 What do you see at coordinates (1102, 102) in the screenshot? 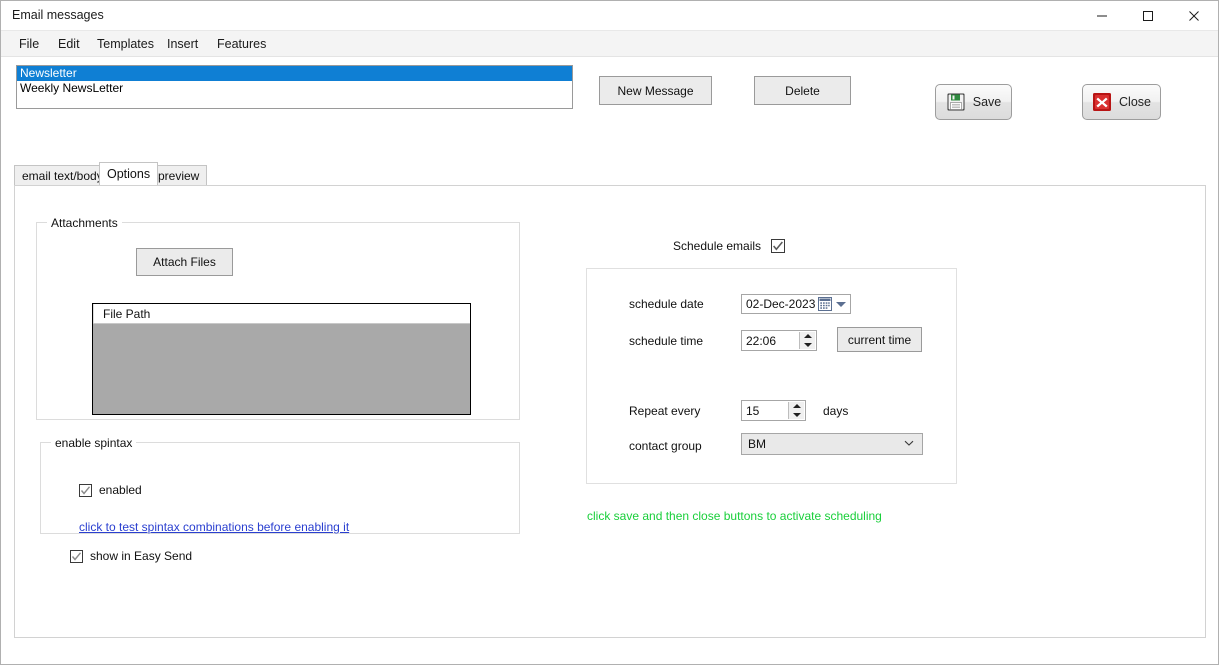
I see `red-x-icon` at bounding box center [1102, 102].